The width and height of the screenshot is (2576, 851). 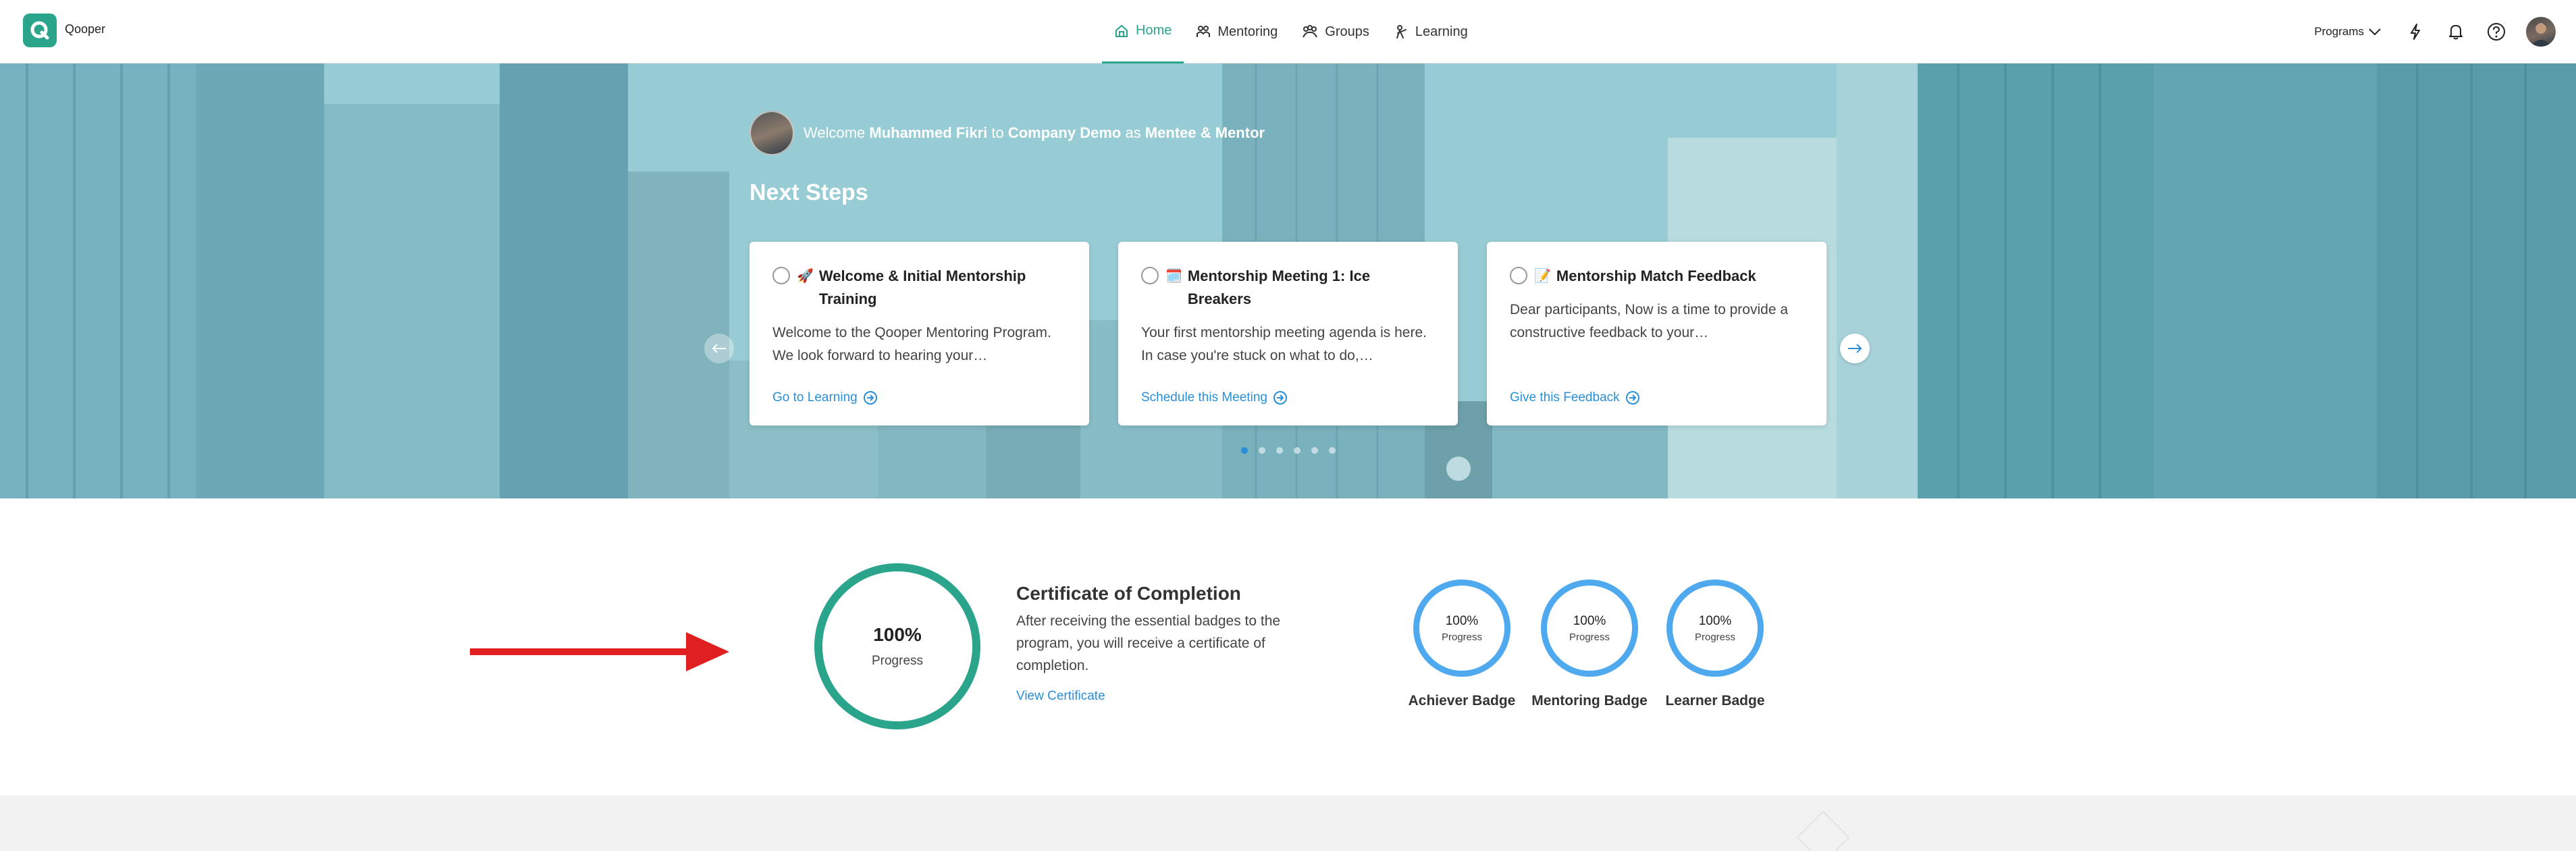 I want to click on arrow-left-icon, so click(x=719, y=349).